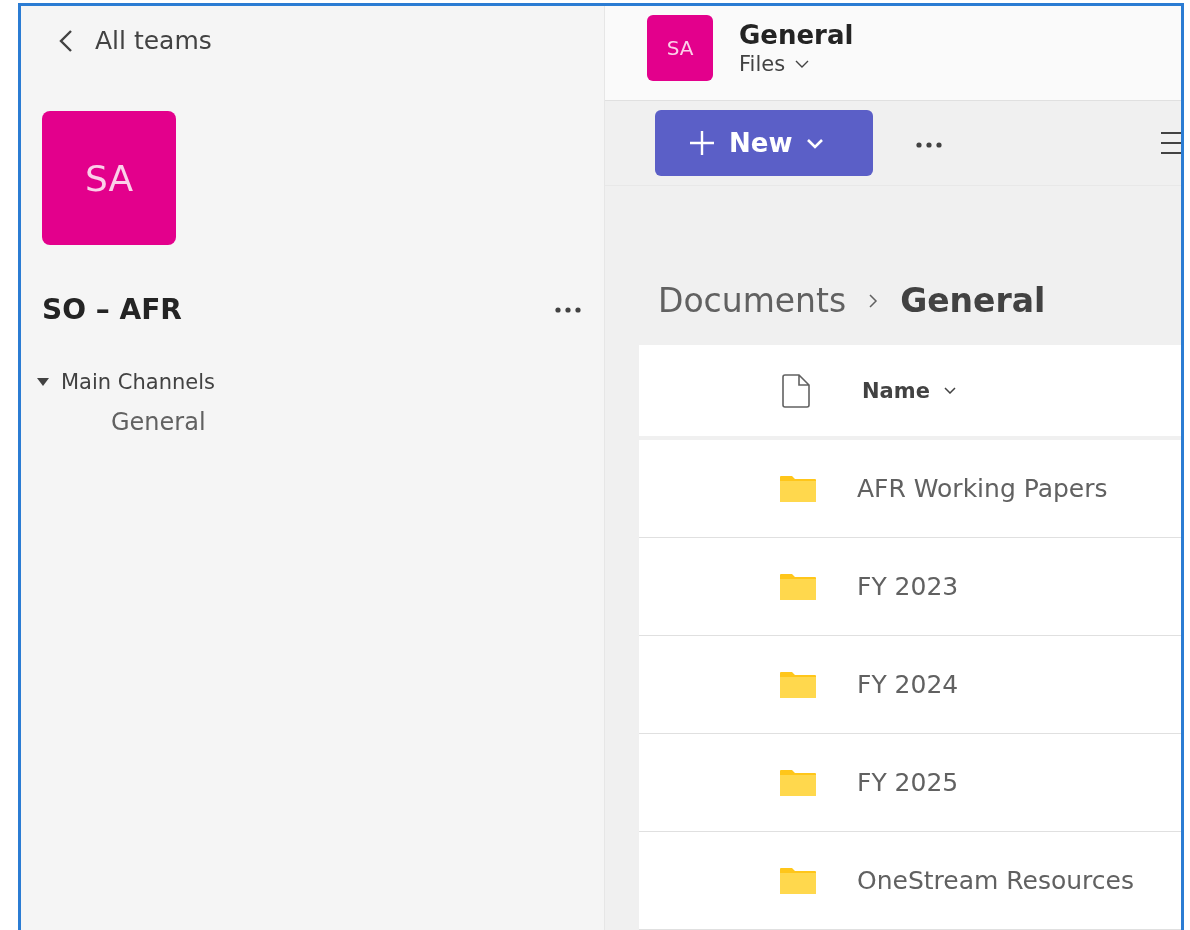 The width and height of the screenshot is (1190, 930). What do you see at coordinates (908, 782) in the screenshot?
I see `file-name: FY 2025` at bounding box center [908, 782].